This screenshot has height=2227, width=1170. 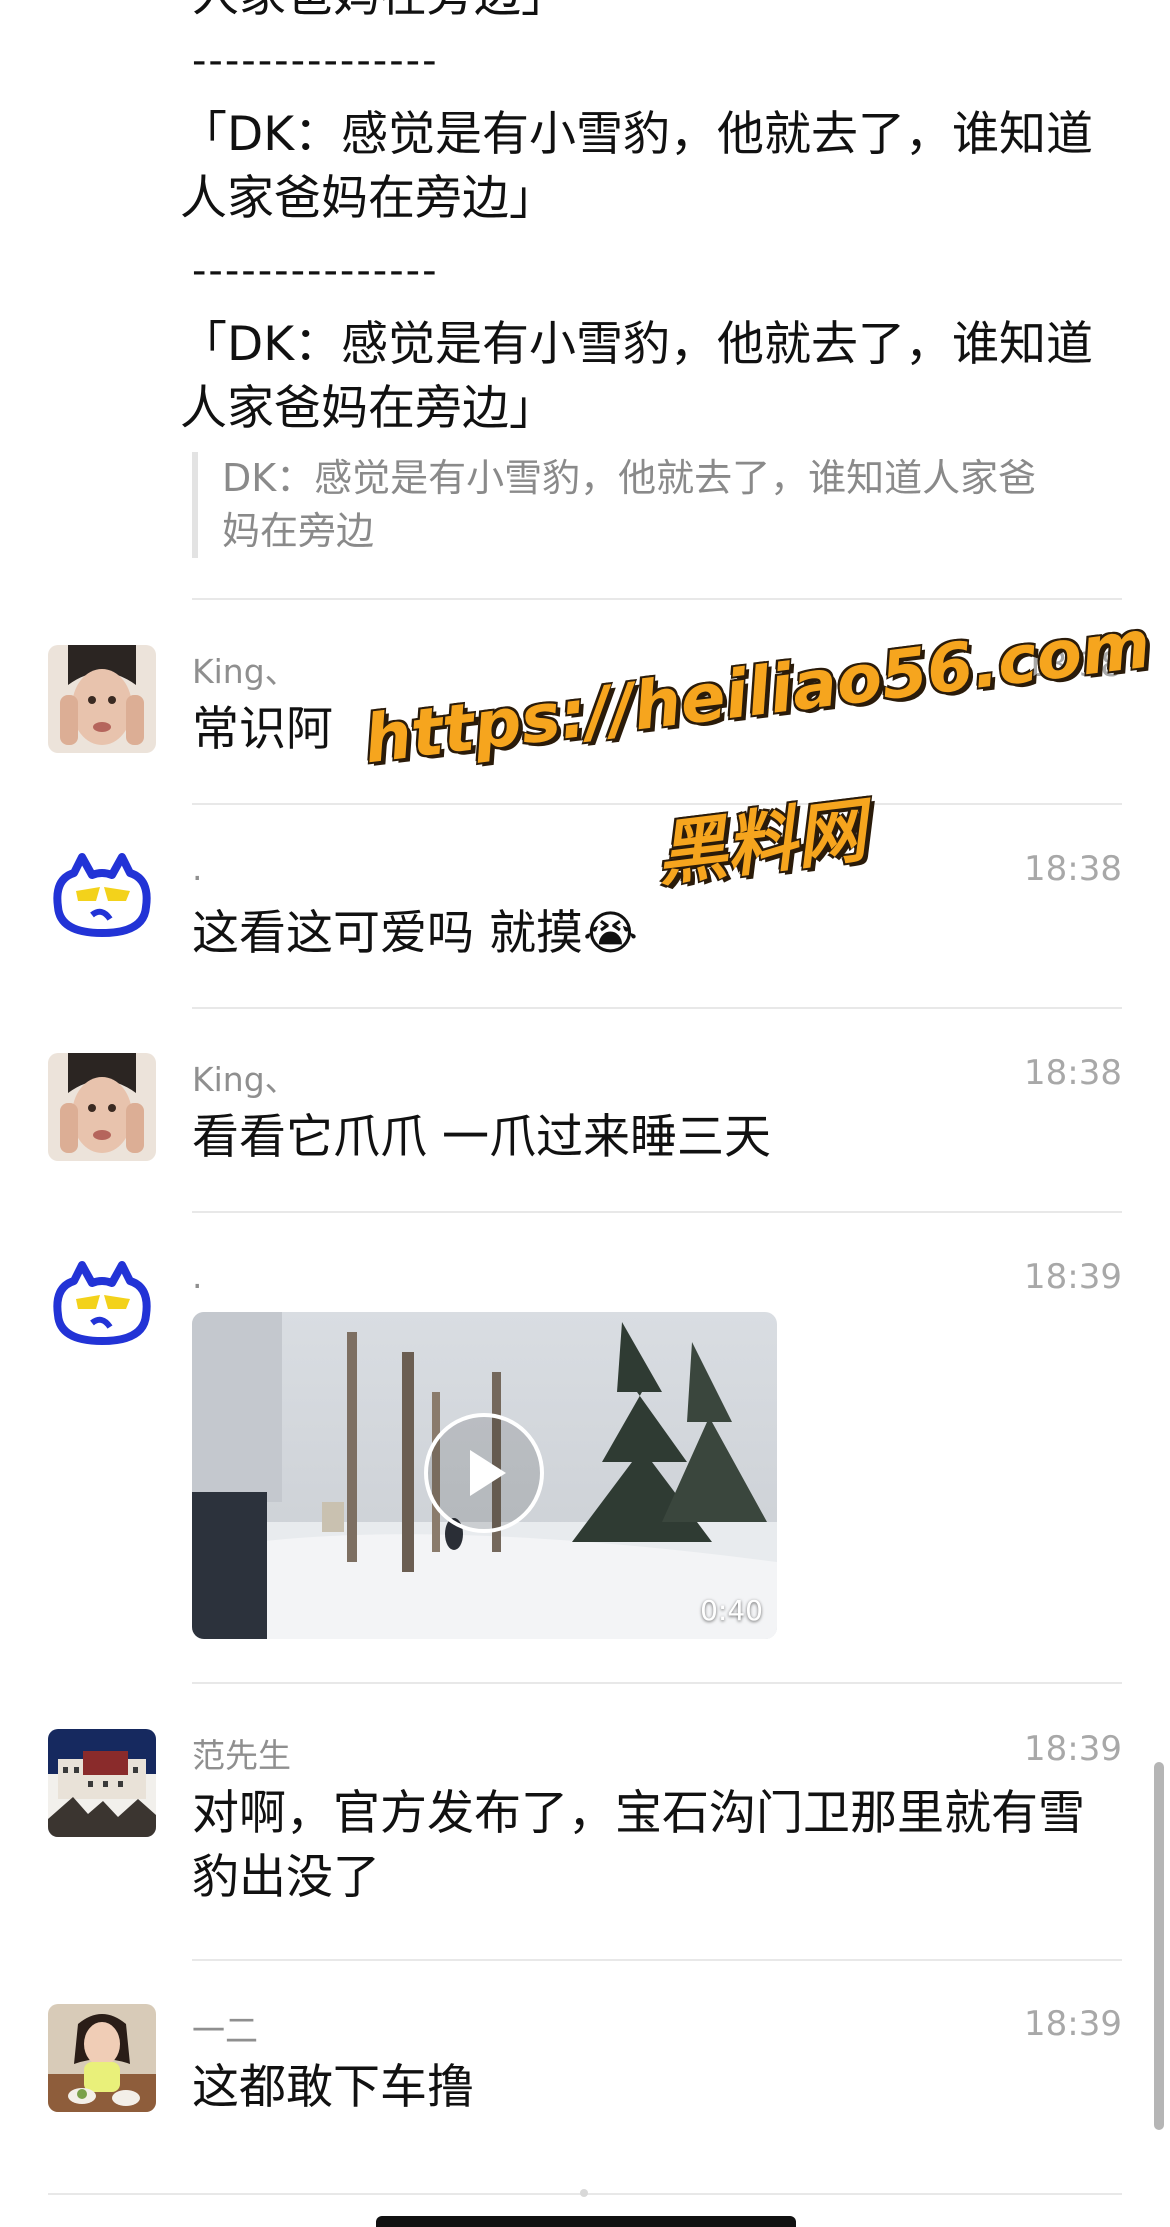 I want to click on snow-scene-thumbnail, so click(x=484, y=1475).